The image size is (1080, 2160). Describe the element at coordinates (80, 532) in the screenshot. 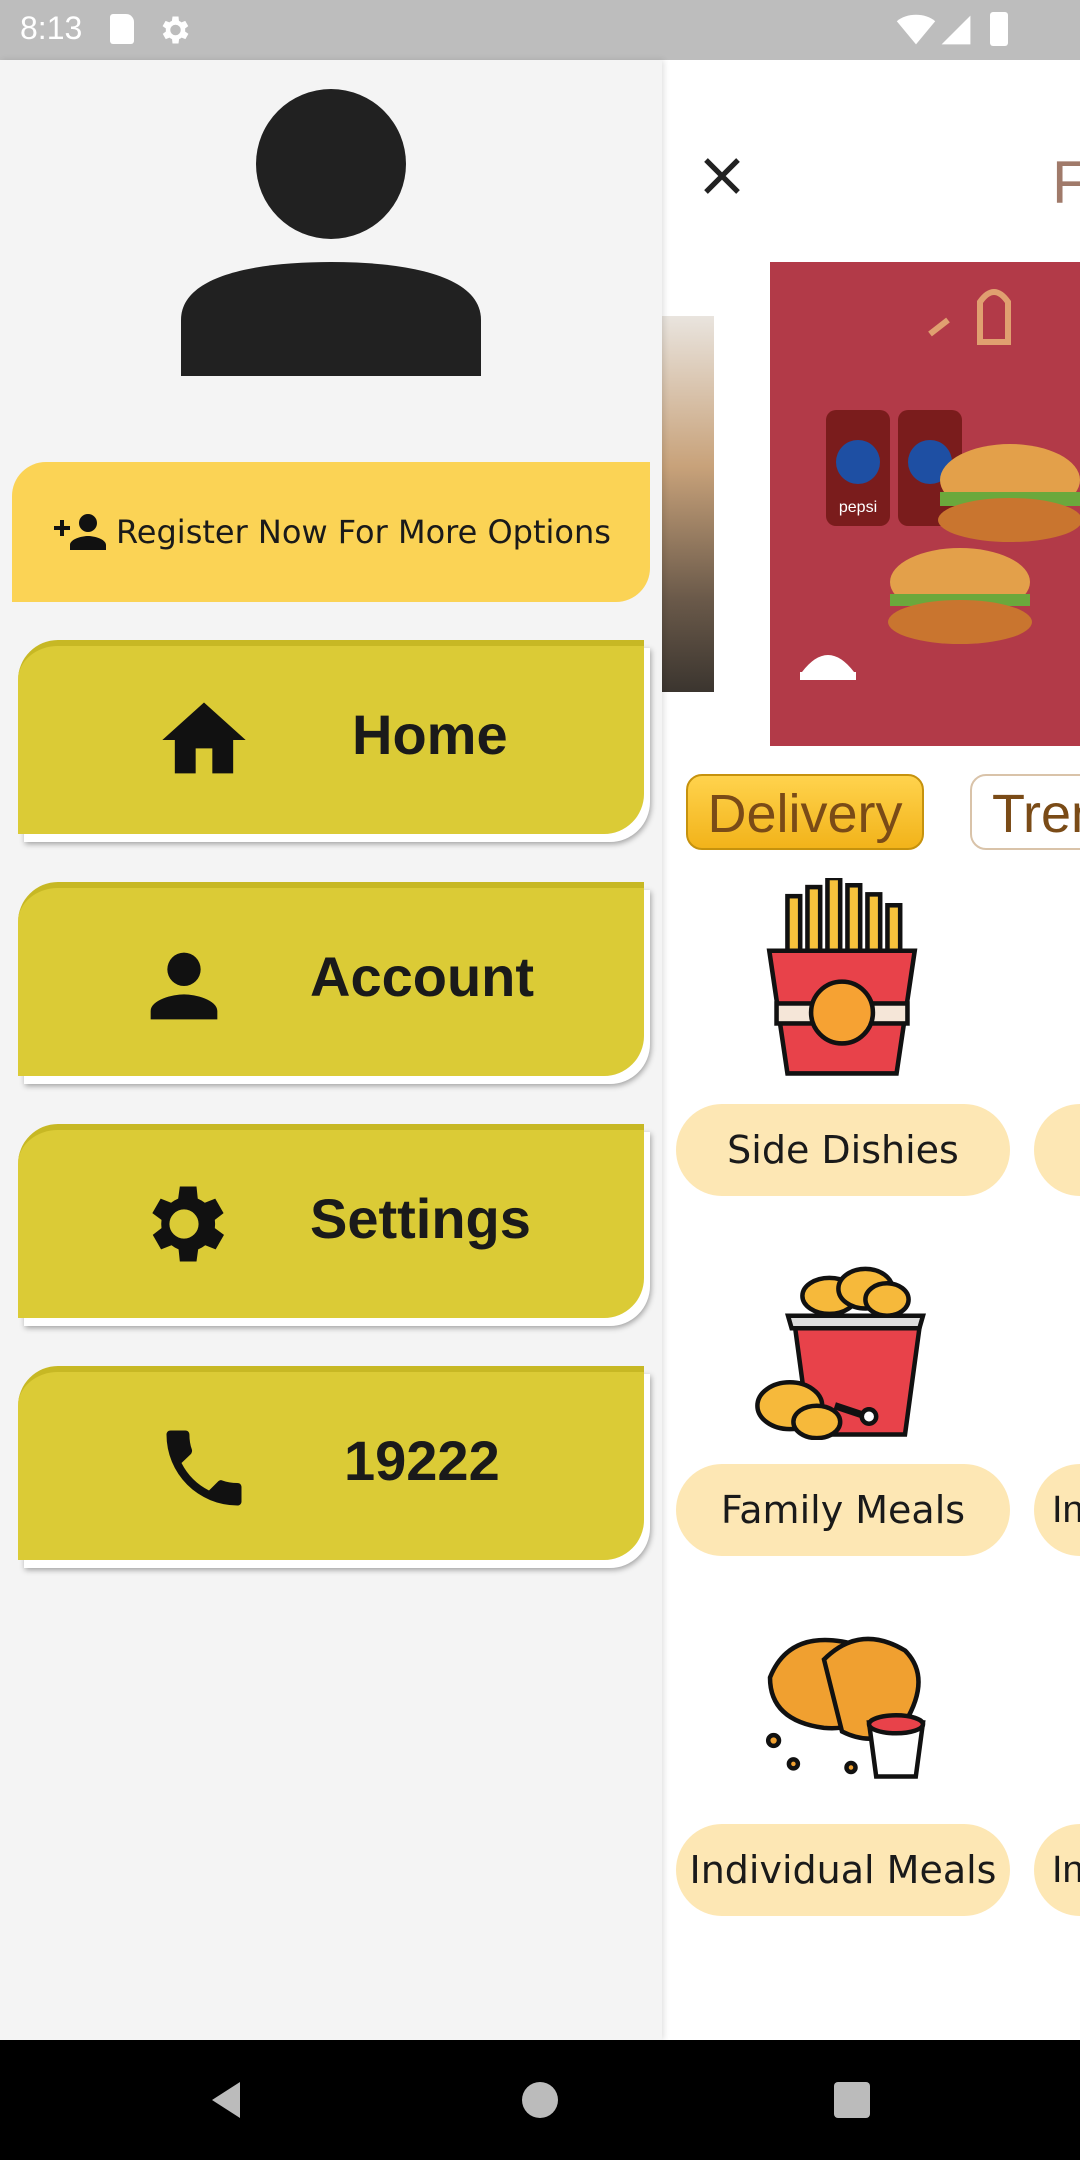

I see `person-add-icon` at that location.